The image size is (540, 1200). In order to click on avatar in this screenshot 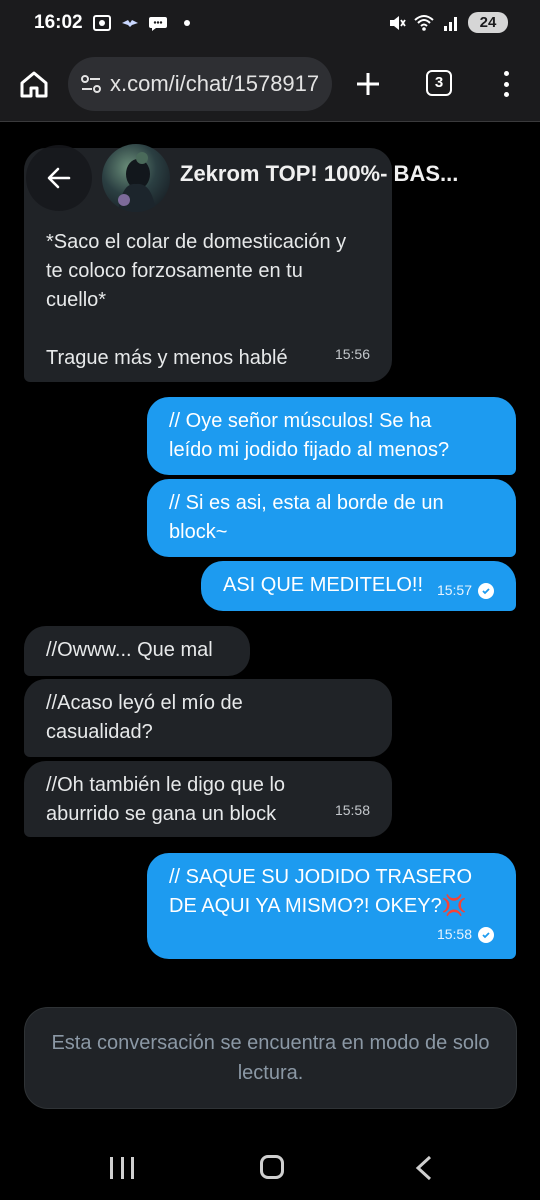, I will do `click(136, 178)`.